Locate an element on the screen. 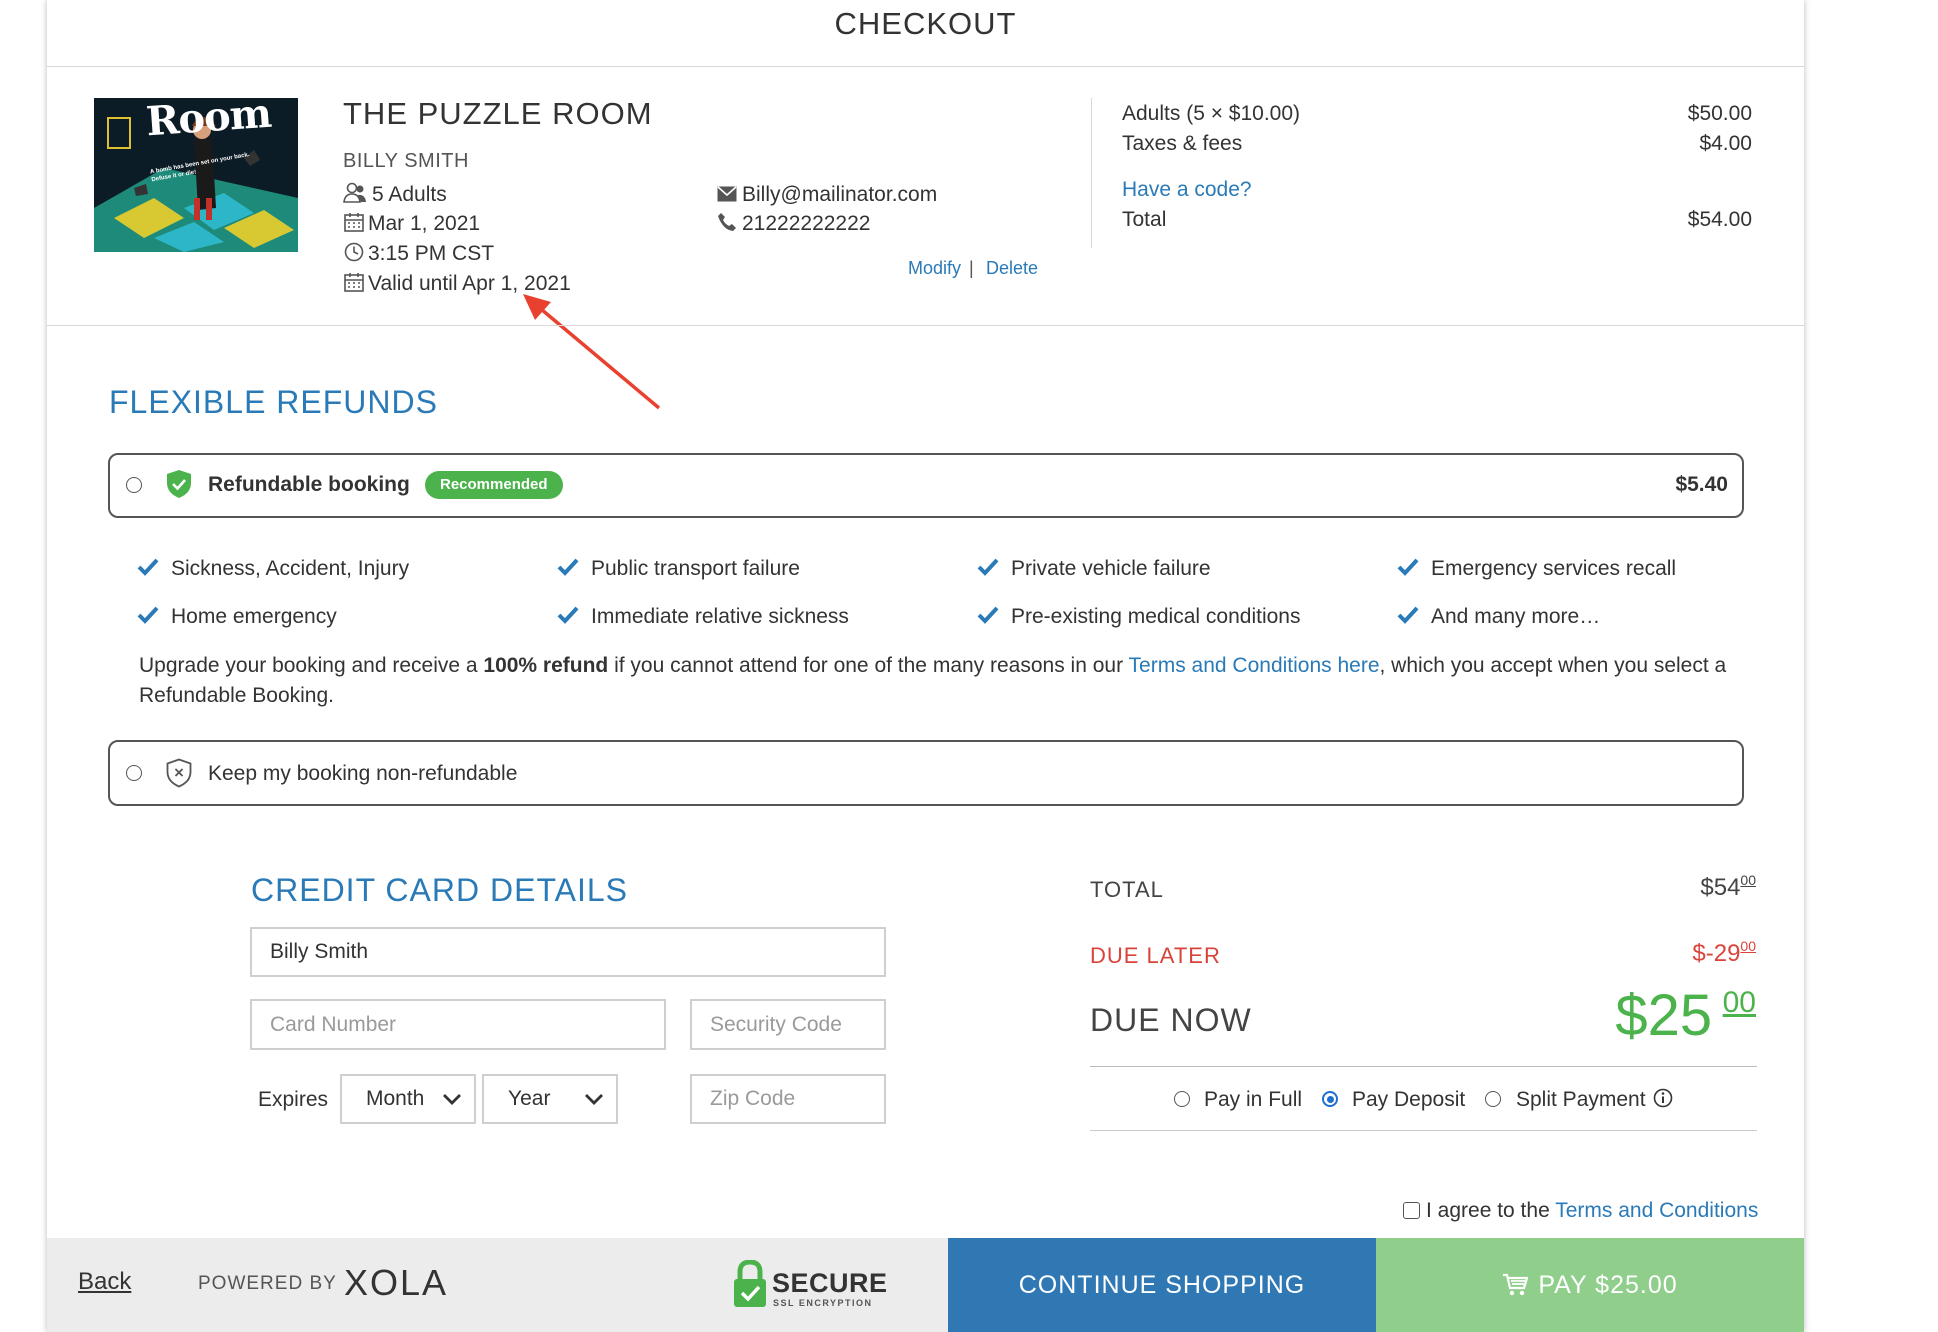 The width and height of the screenshot is (1938, 1332). cardholder-name-input is located at coordinates (568, 952).